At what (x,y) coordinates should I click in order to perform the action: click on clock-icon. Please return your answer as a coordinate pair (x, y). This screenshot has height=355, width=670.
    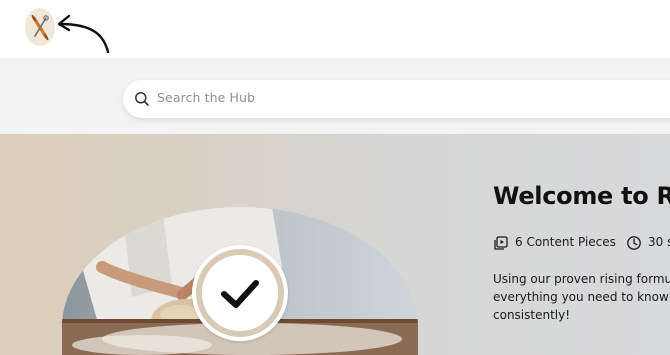
    Looking at the image, I should click on (634, 243).